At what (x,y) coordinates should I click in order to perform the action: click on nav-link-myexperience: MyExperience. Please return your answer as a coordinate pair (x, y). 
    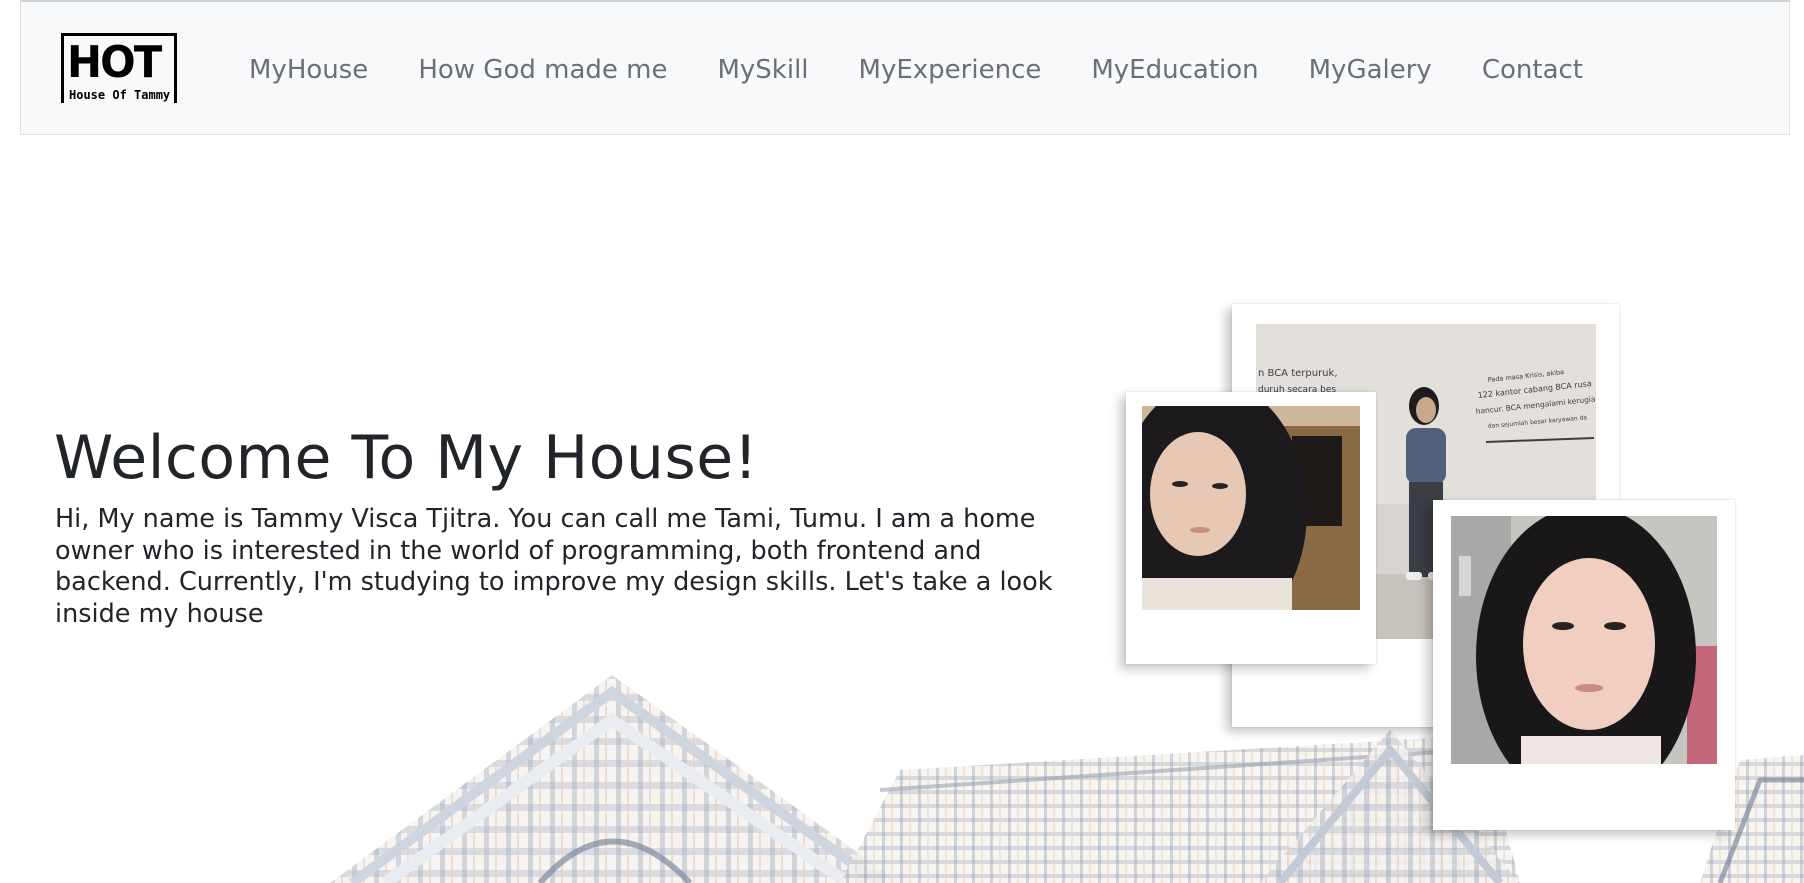
    Looking at the image, I should click on (950, 70).